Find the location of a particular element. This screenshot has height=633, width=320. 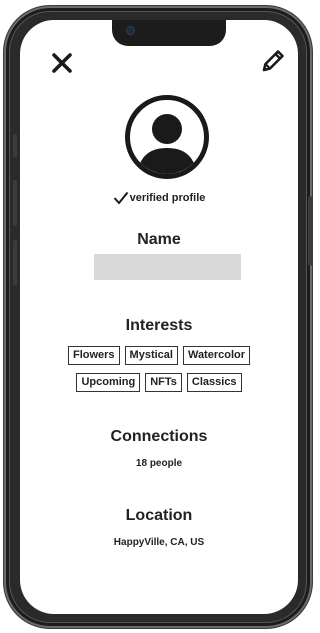

name-title: Name is located at coordinates (159, 239).